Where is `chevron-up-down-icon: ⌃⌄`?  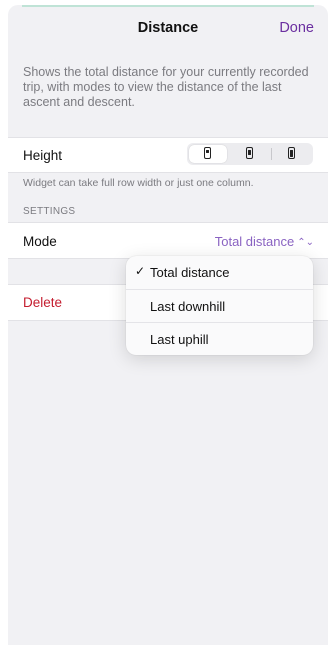 chevron-up-down-icon: ⌃⌄ is located at coordinates (305, 242).